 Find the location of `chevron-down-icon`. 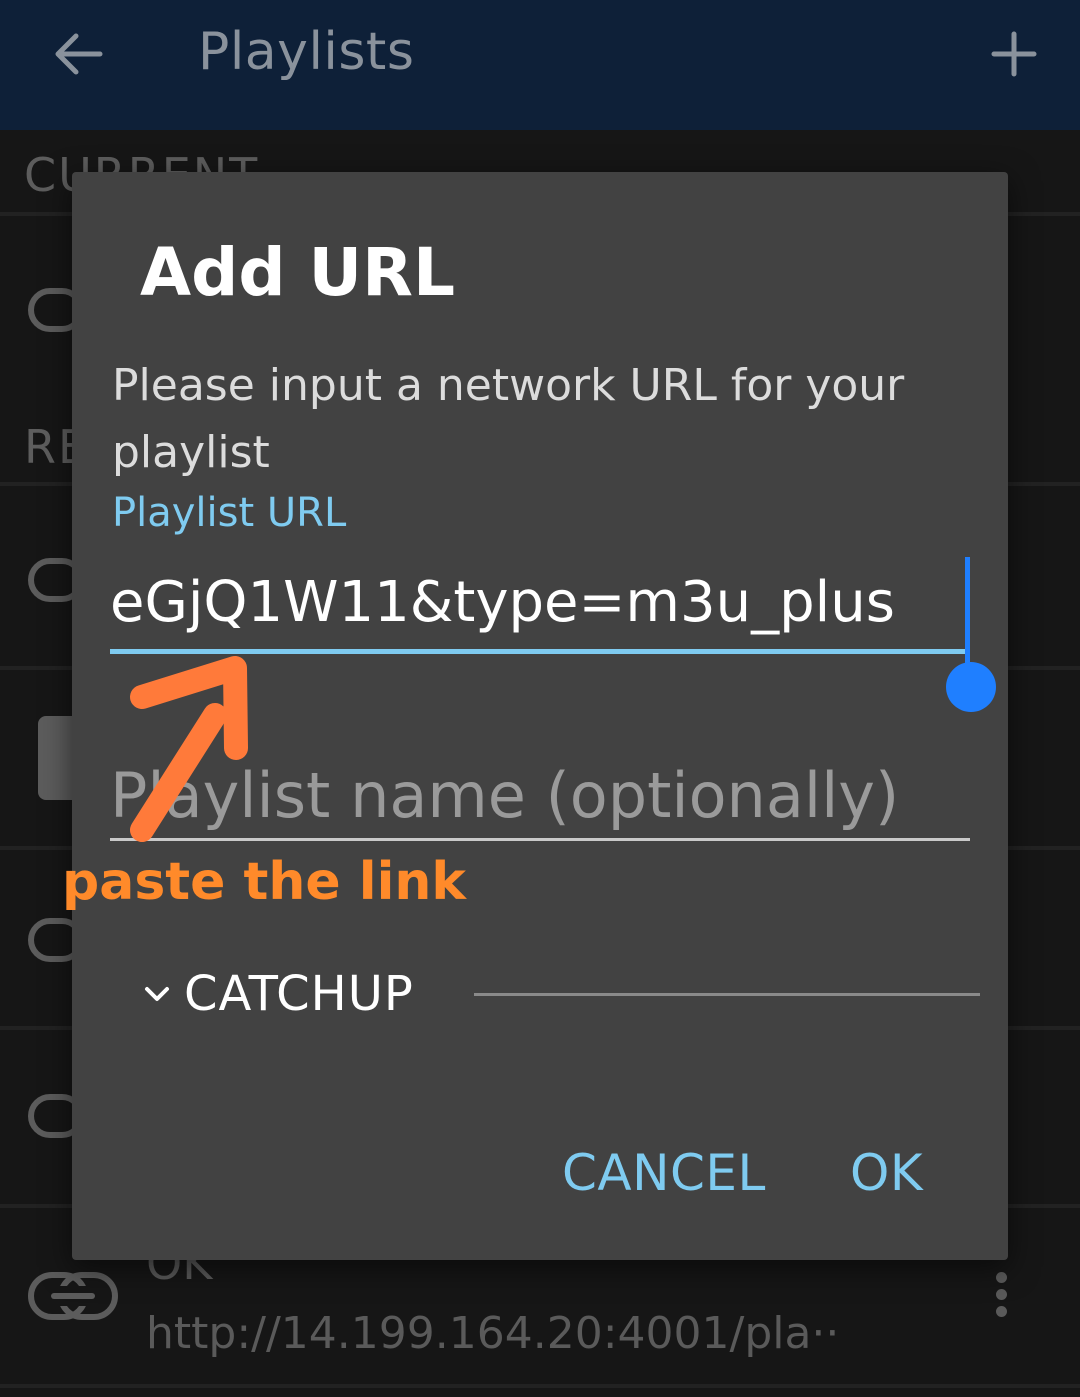

chevron-down-icon is located at coordinates (157, 994).